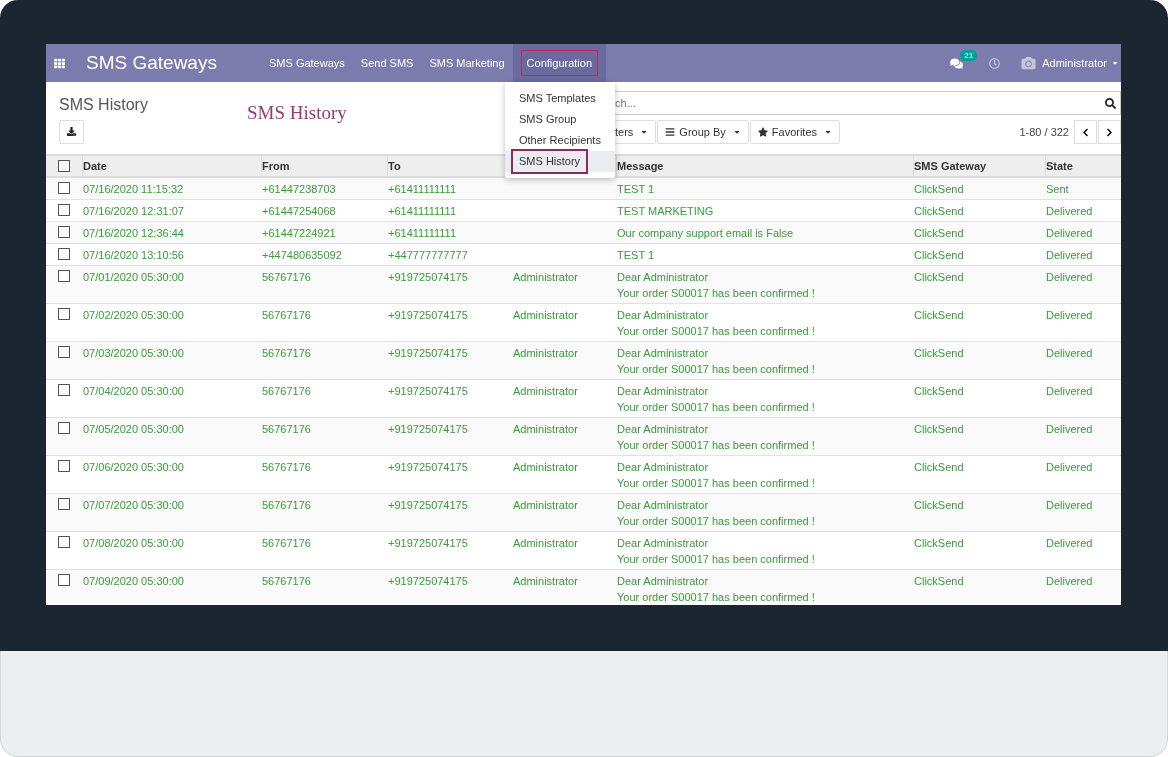 This screenshot has height=757, width=1168. Describe the element at coordinates (1081, 63) in the screenshot. I see `user-menu: Administrator` at that location.